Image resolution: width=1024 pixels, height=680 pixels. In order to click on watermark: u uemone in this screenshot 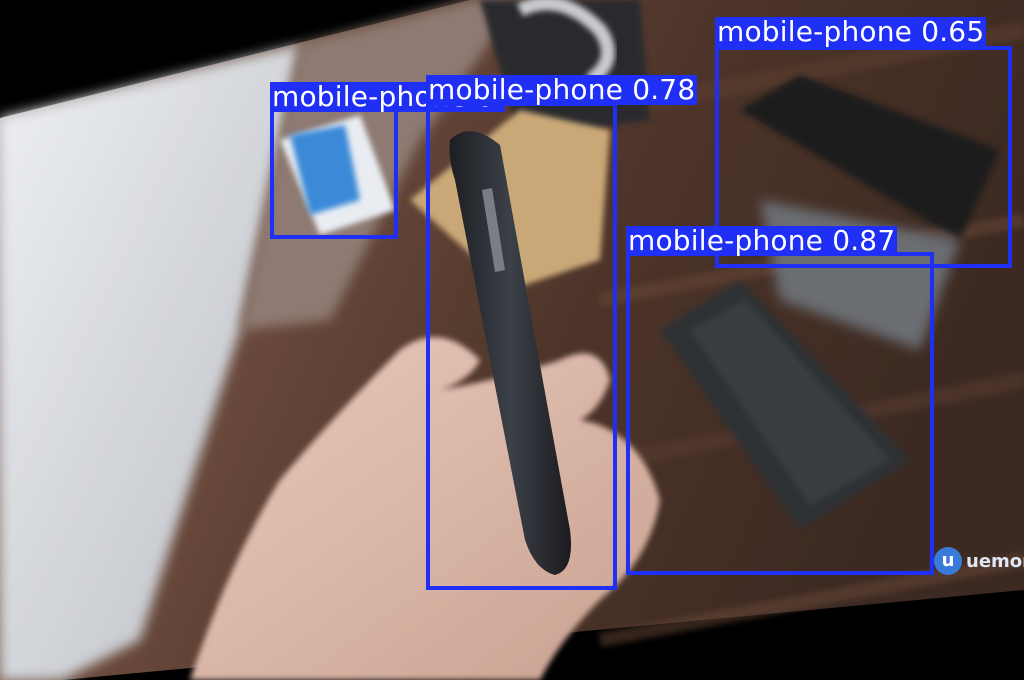, I will do `click(979, 561)`.